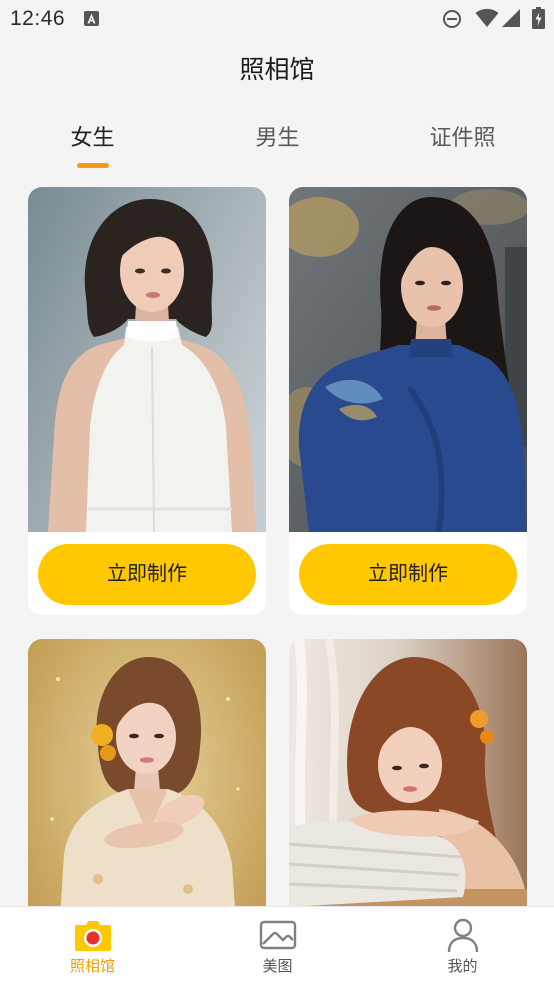 The height and width of the screenshot is (984, 554). Describe the element at coordinates (463, 935) in the screenshot. I see `person-icon` at that location.